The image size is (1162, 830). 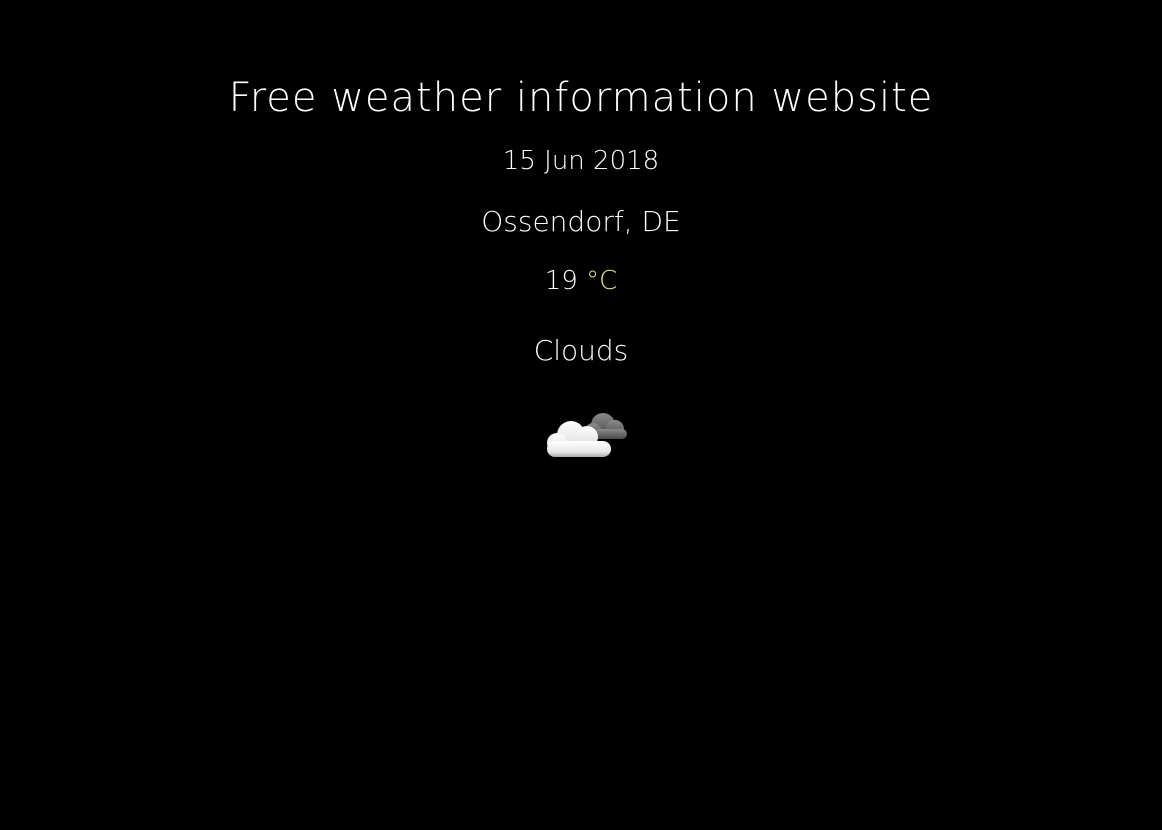 What do you see at coordinates (581, 221) in the screenshot?
I see `location-text: Ossendorf, DE` at bounding box center [581, 221].